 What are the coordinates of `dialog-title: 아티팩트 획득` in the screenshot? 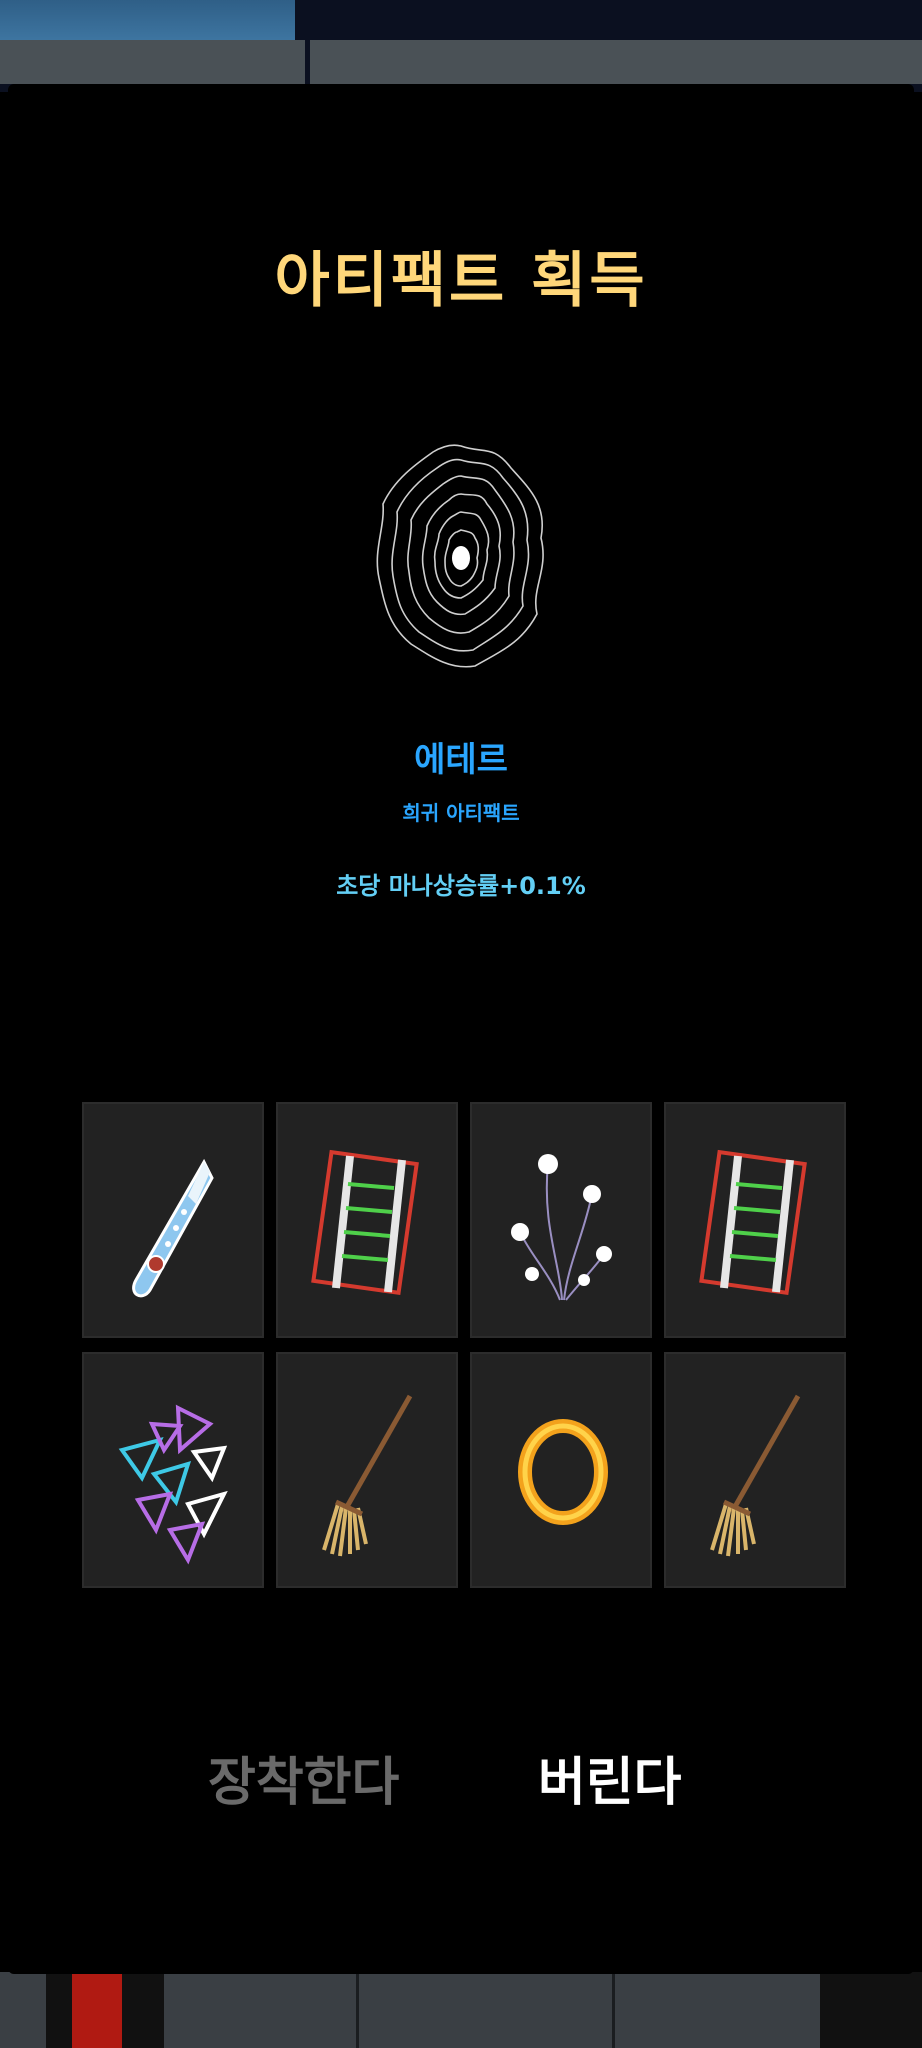 It's located at (461, 281).